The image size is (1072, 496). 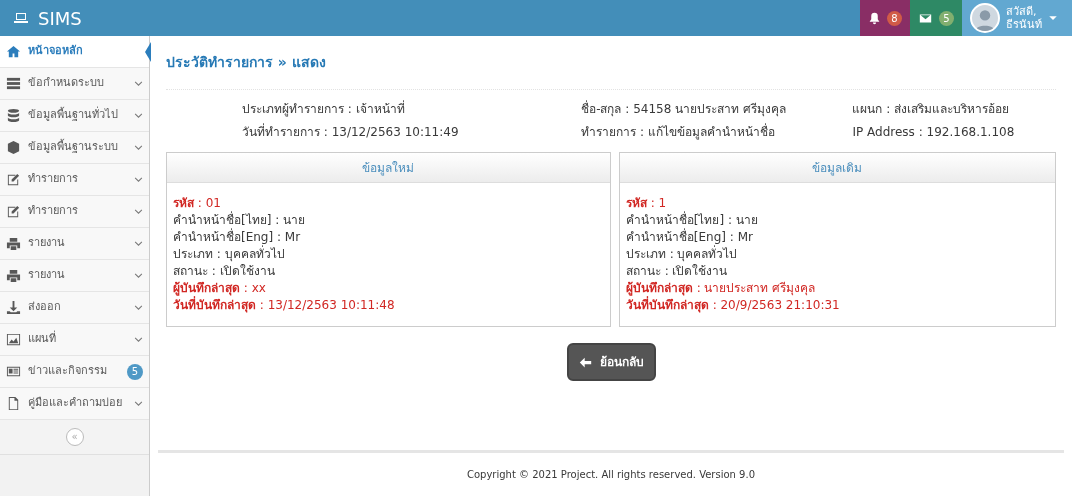 I want to click on field-text: ผู้บันทึกล่าสุด : xx, so click(x=219, y=288).